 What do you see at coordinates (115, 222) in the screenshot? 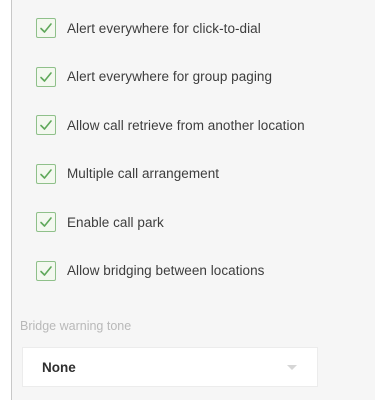
I see `option-label: Enable call park` at bounding box center [115, 222].